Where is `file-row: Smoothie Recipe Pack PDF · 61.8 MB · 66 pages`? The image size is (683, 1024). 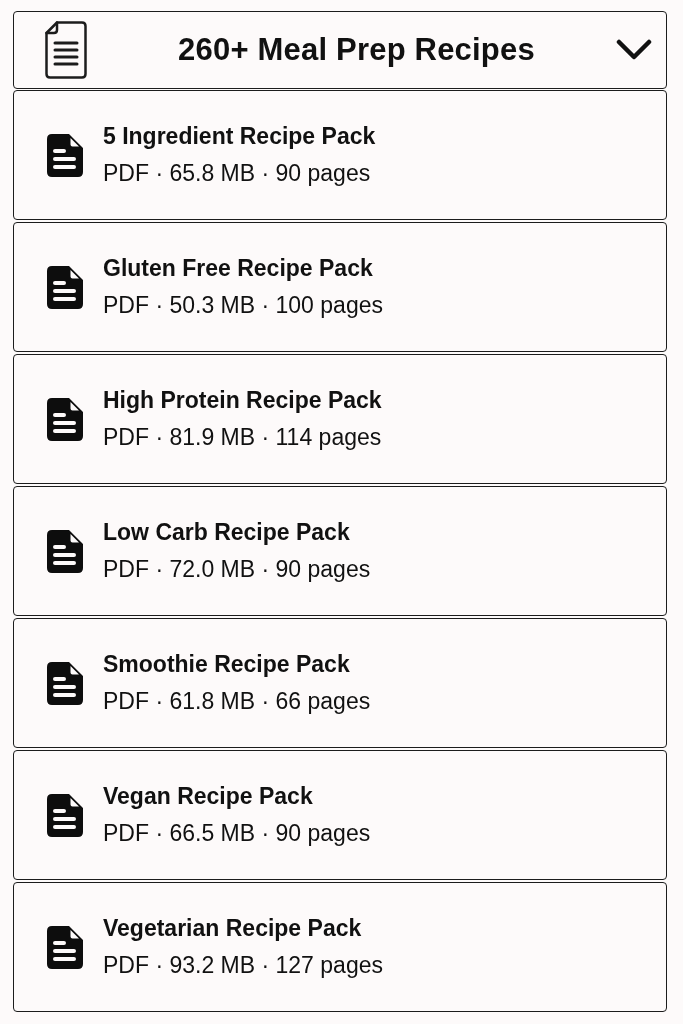 file-row: Smoothie Recipe Pack PDF · 61.8 MB · 66 pages is located at coordinates (340, 683).